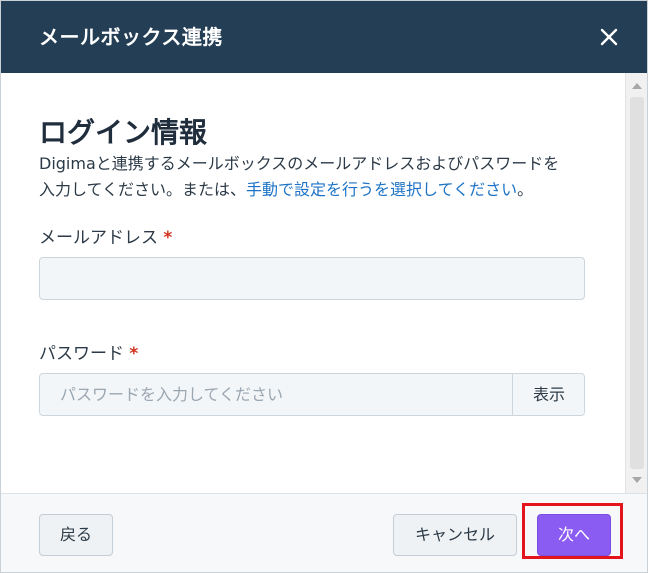  What do you see at coordinates (637, 480) in the screenshot?
I see `scroll-down-arrow-icon` at bounding box center [637, 480].